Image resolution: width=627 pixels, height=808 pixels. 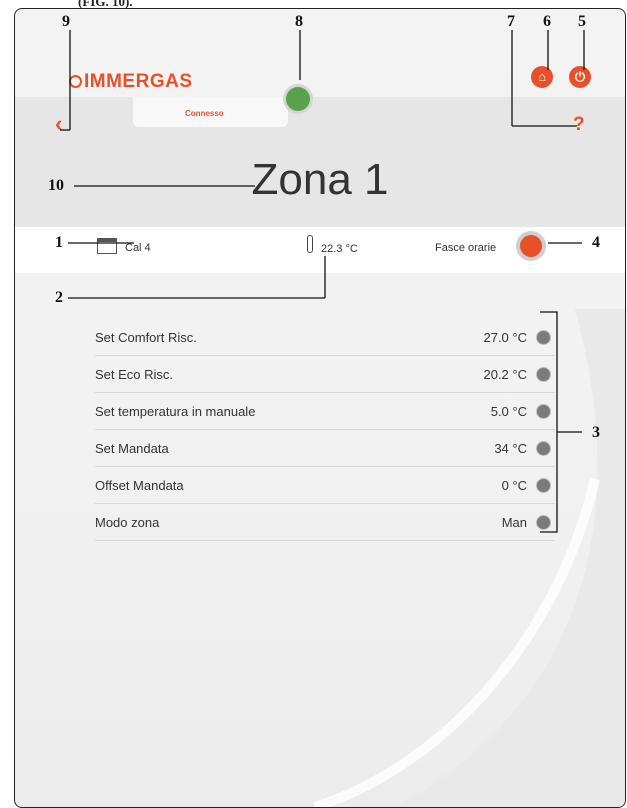 What do you see at coordinates (542, 77) in the screenshot?
I see `home-icon: ⌂` at bounding box center [542, 77].